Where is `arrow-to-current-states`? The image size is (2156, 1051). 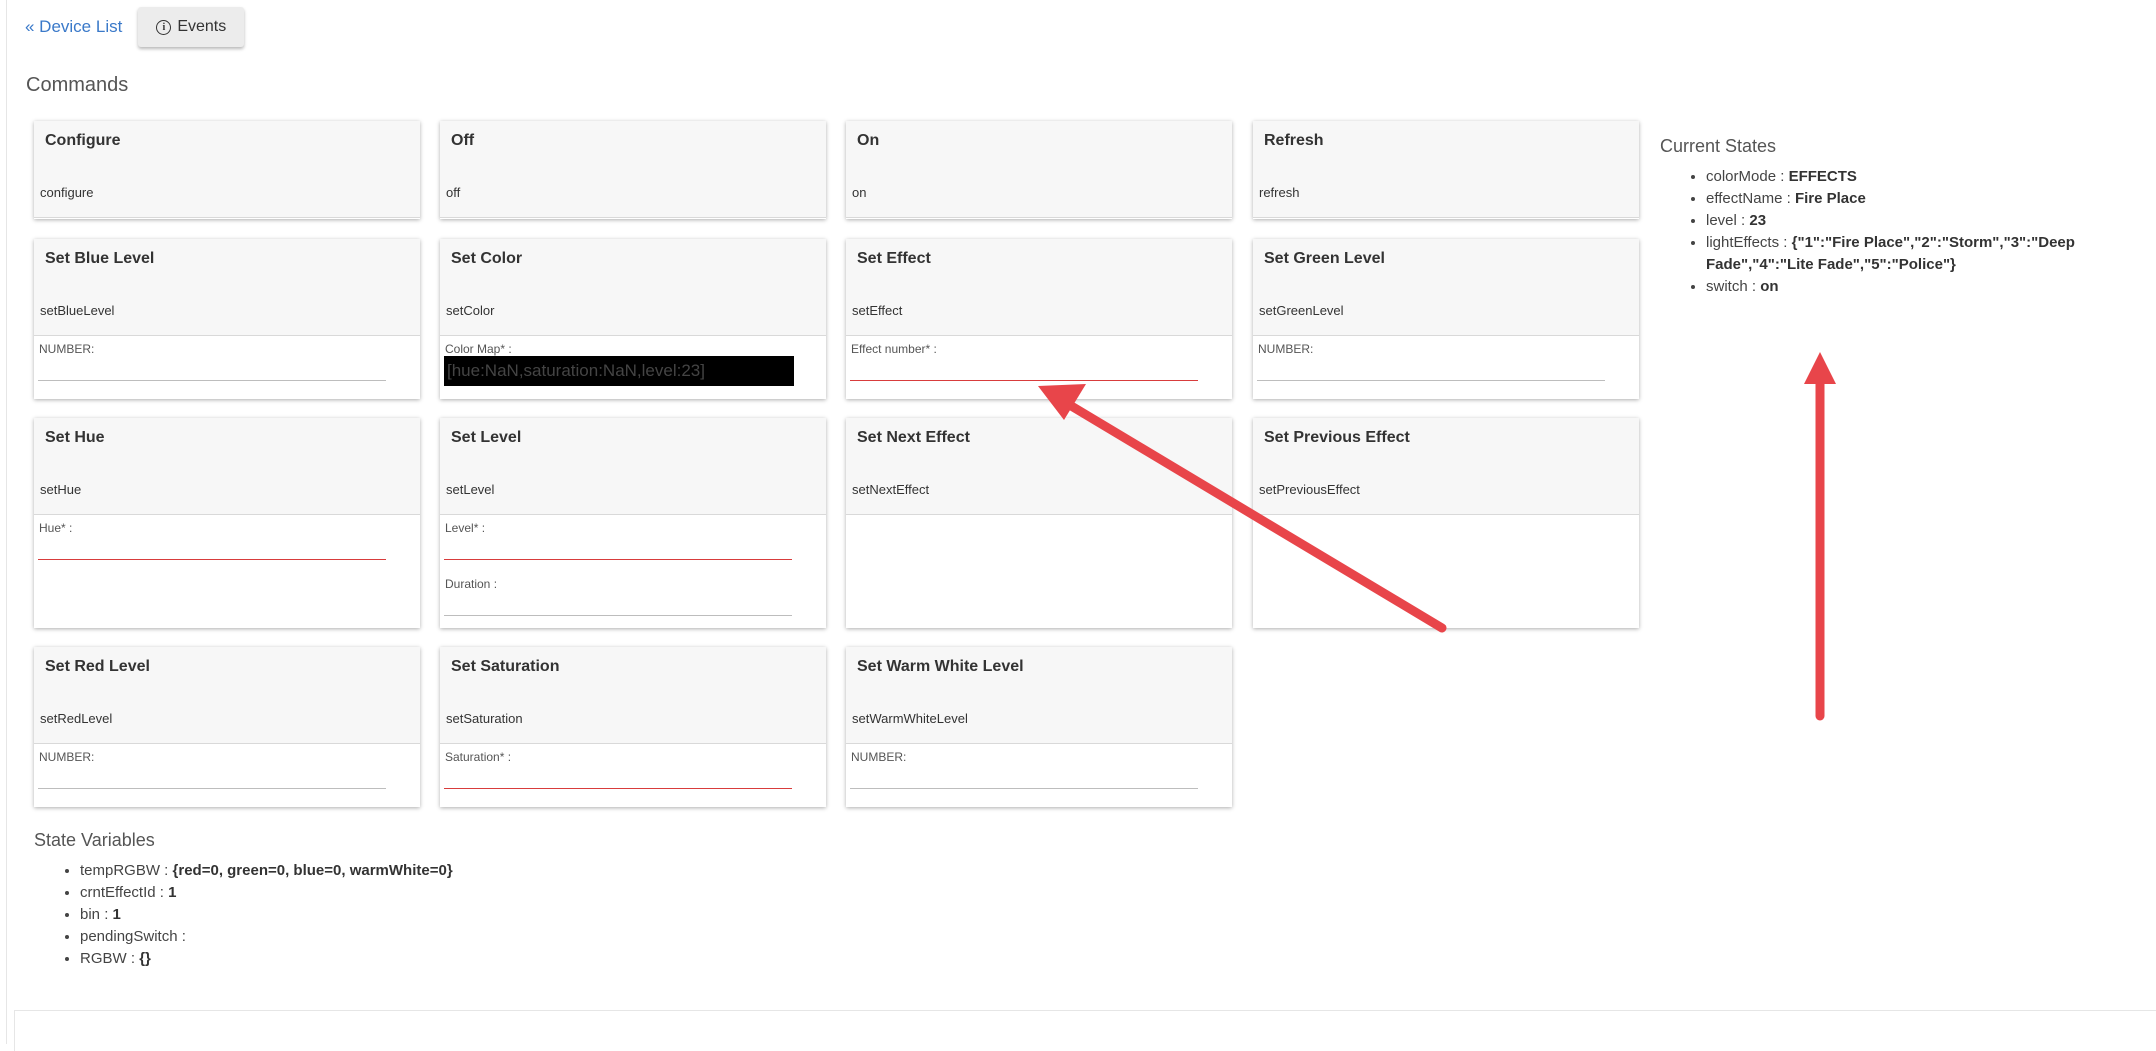
arrow-to-current-states is located at coordinates (1820, 536).